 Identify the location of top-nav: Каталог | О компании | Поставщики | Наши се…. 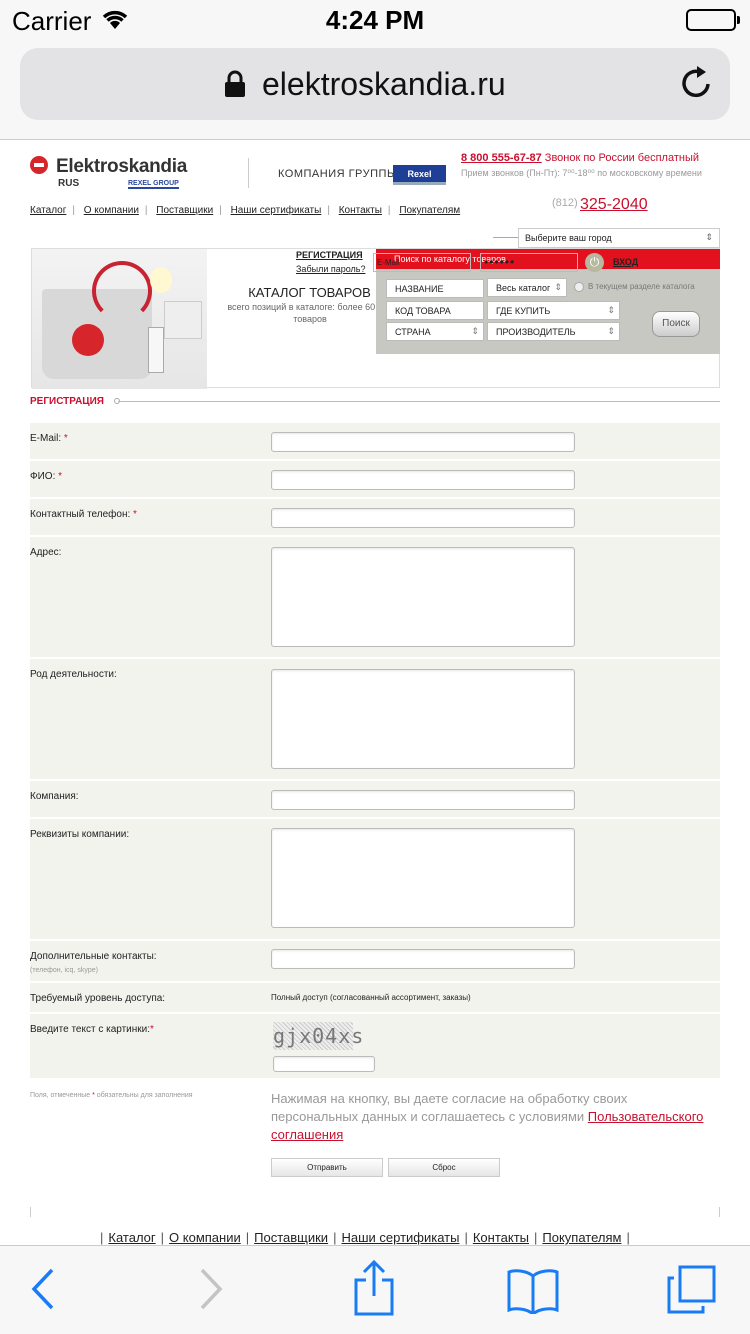
(245, 210).